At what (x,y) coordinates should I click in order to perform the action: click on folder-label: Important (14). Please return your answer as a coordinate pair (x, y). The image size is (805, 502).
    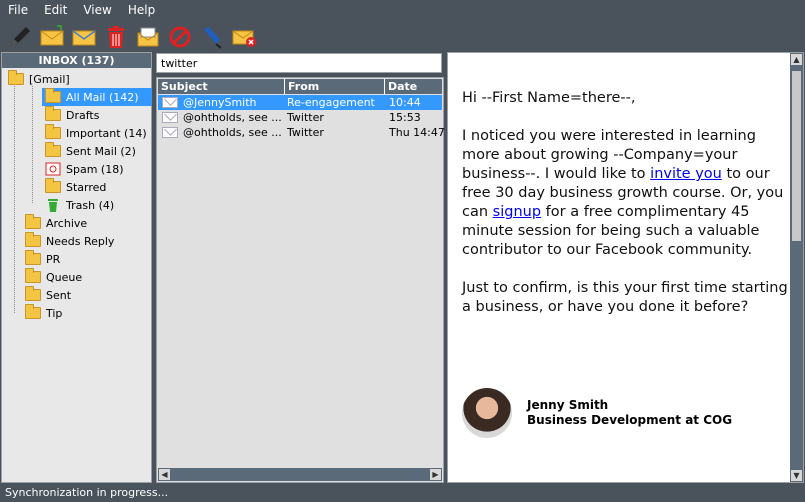
    Looking at the image, I should click on (106, 133).